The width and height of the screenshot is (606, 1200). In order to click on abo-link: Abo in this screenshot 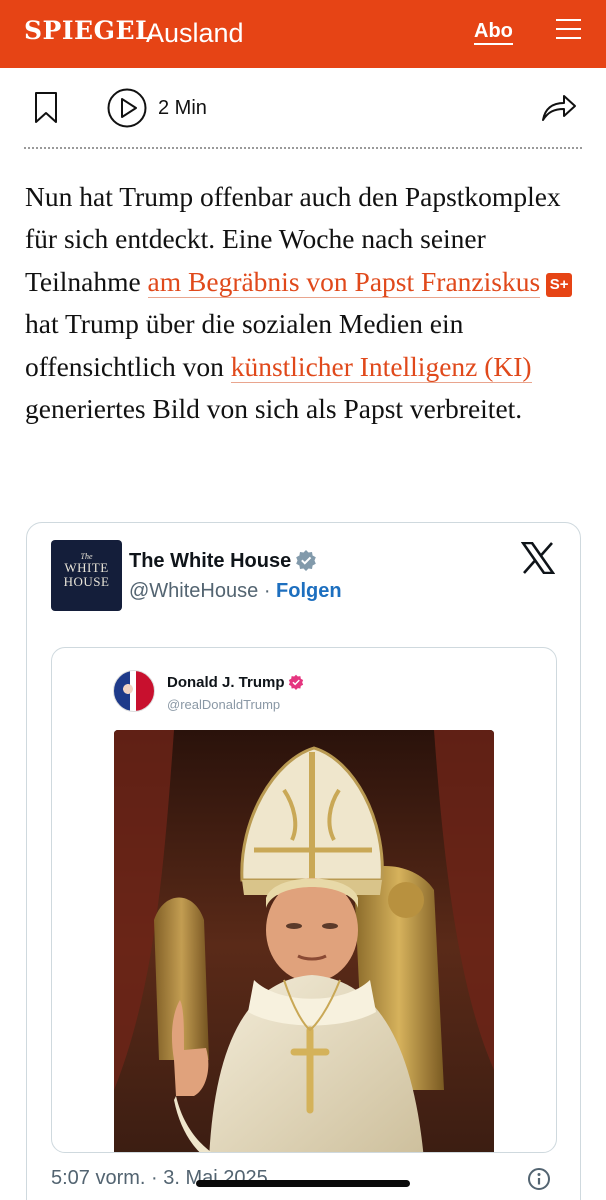, I will do `click(493, 32)`.